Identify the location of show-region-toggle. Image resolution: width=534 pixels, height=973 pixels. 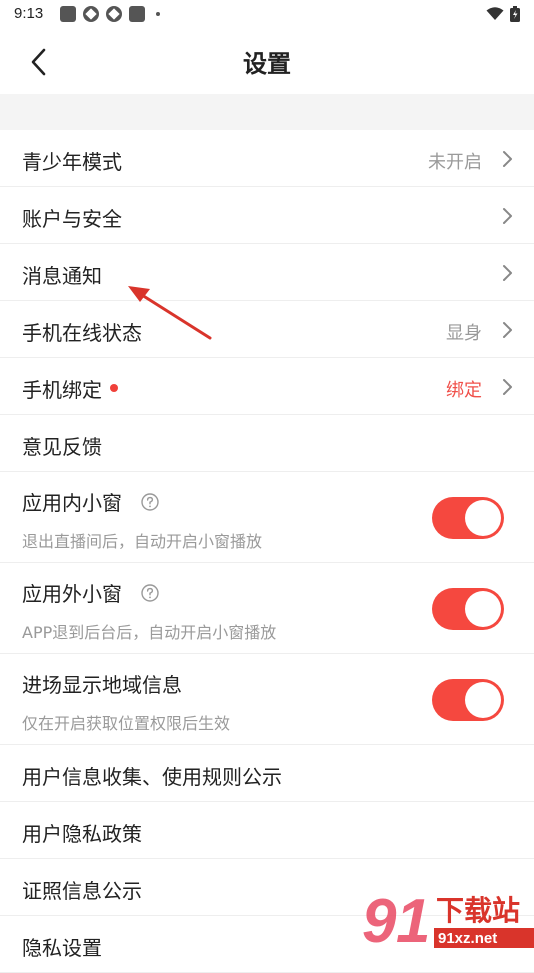
(468, 700).